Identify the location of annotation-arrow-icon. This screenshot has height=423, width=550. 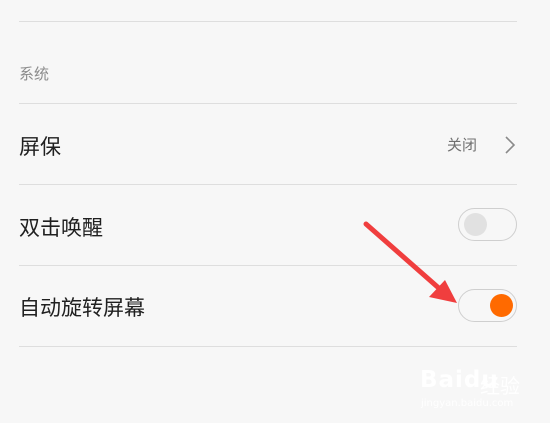
(410, 262).